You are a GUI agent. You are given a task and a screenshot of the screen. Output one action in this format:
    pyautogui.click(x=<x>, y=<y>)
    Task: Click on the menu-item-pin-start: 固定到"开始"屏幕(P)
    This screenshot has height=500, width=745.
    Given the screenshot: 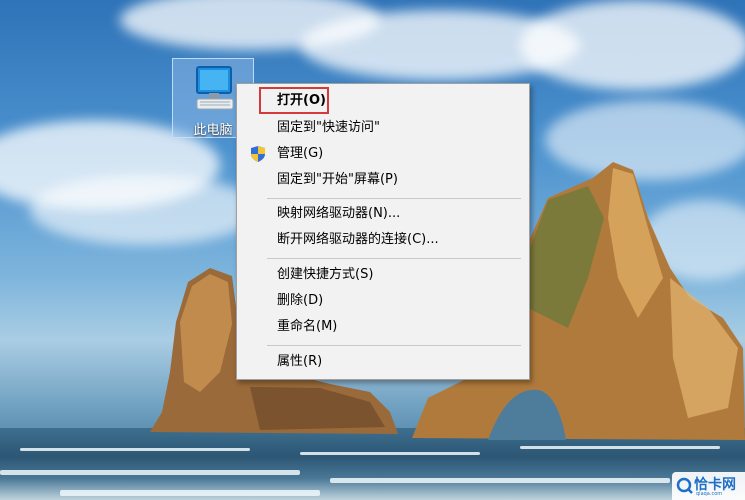 What is the action you would take?
    pyautogui.click(x=337, y=180)
    